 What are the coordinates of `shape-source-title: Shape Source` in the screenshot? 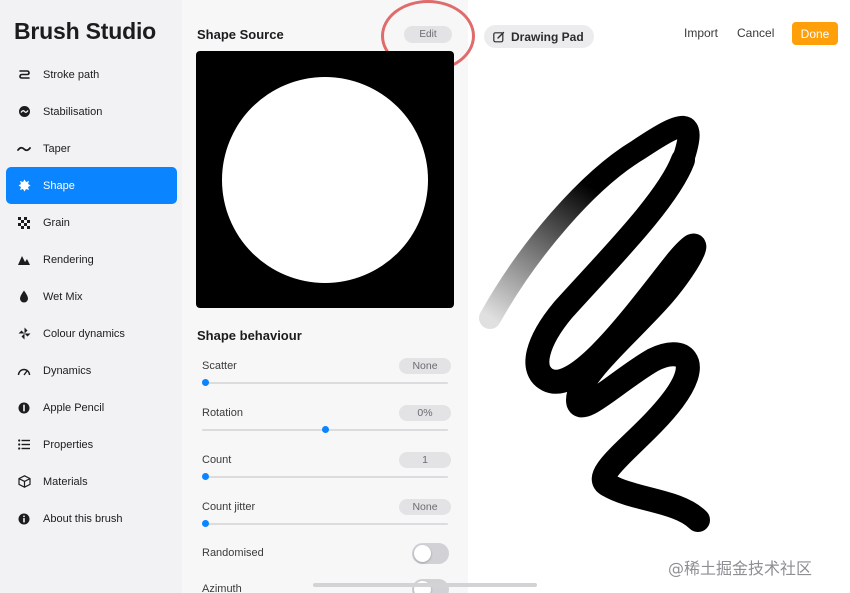 It's located at (240, 34).